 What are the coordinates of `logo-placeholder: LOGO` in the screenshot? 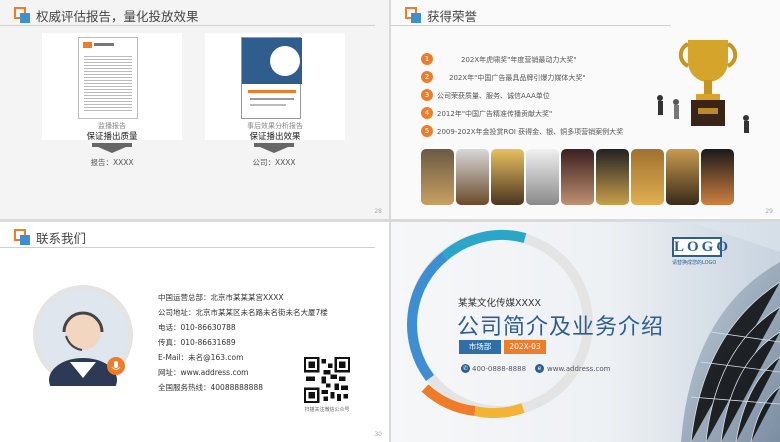 It's located at (702, 247).